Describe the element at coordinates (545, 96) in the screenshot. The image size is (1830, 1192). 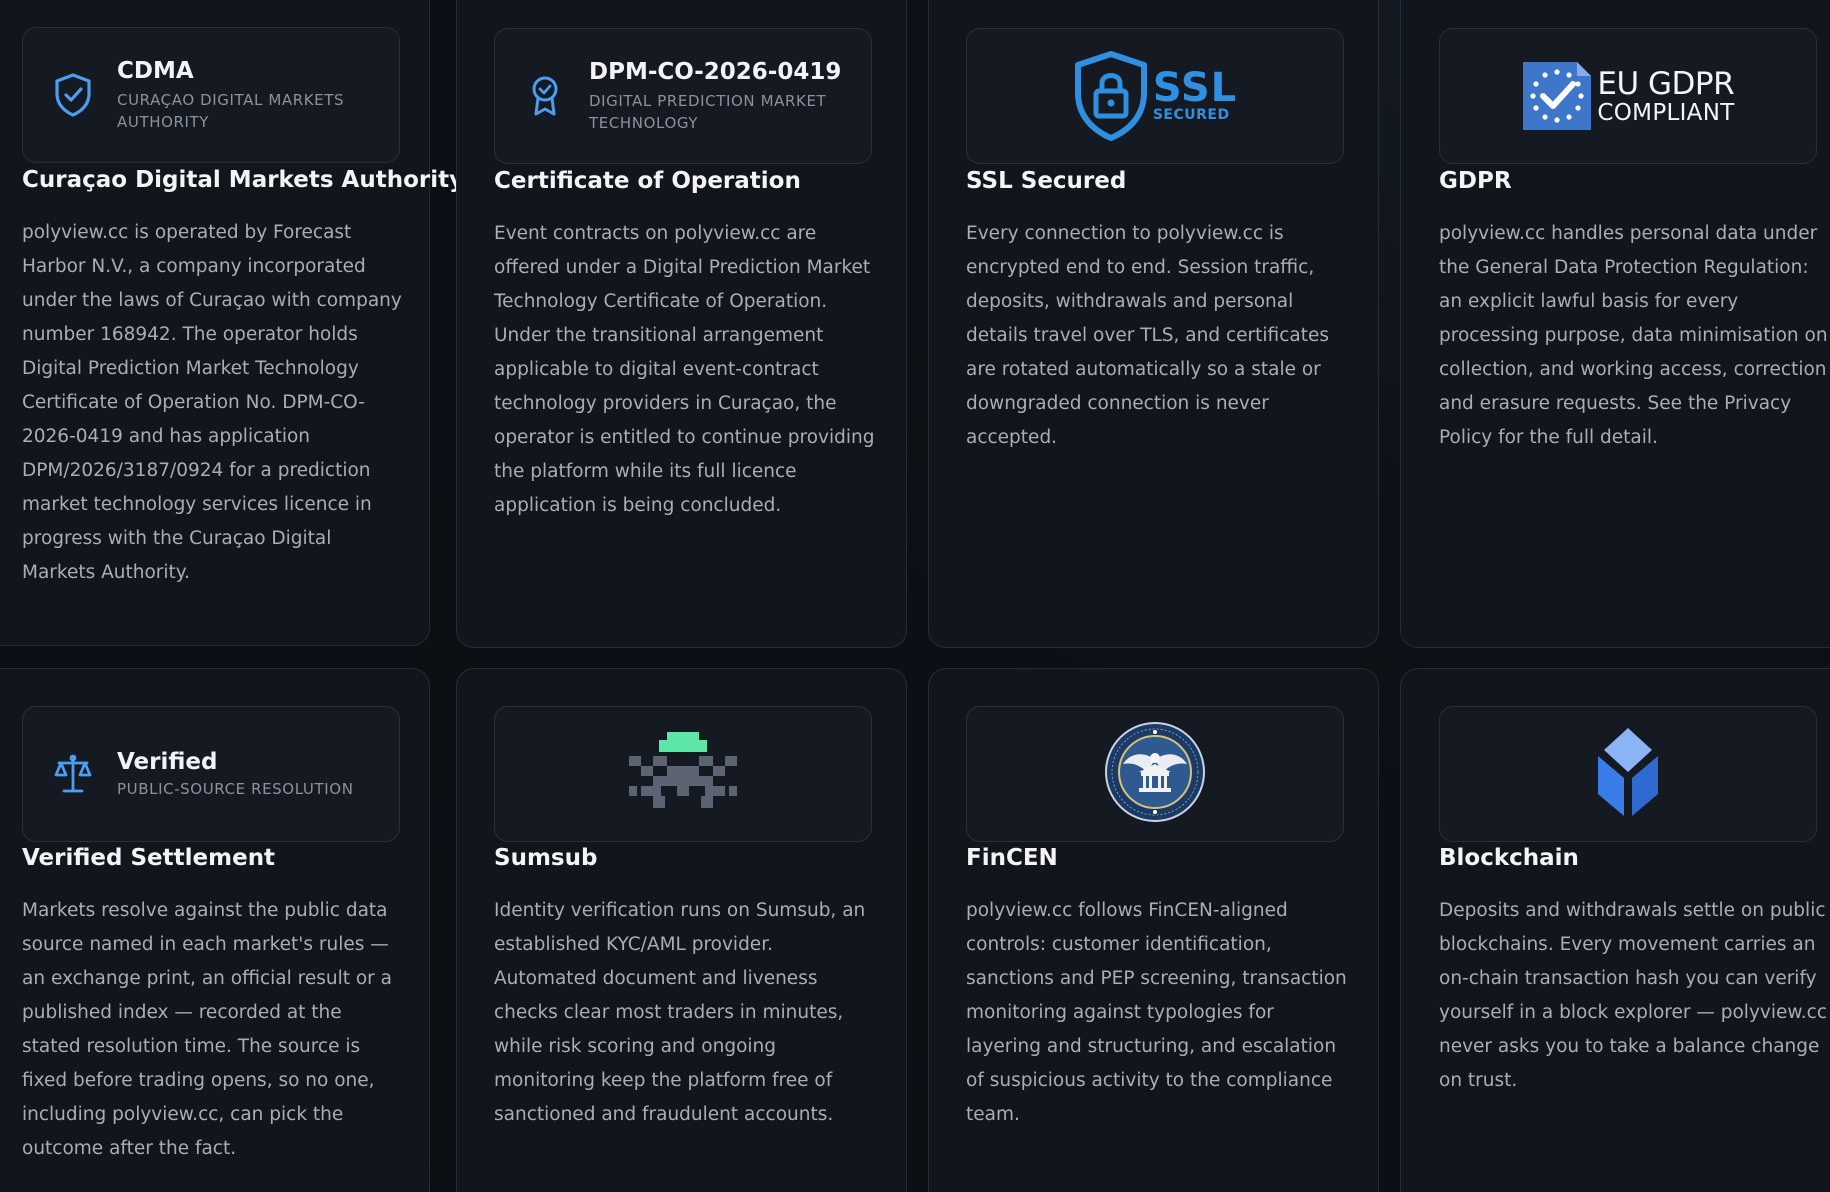
I see `award-ribbon-icon` at that location.